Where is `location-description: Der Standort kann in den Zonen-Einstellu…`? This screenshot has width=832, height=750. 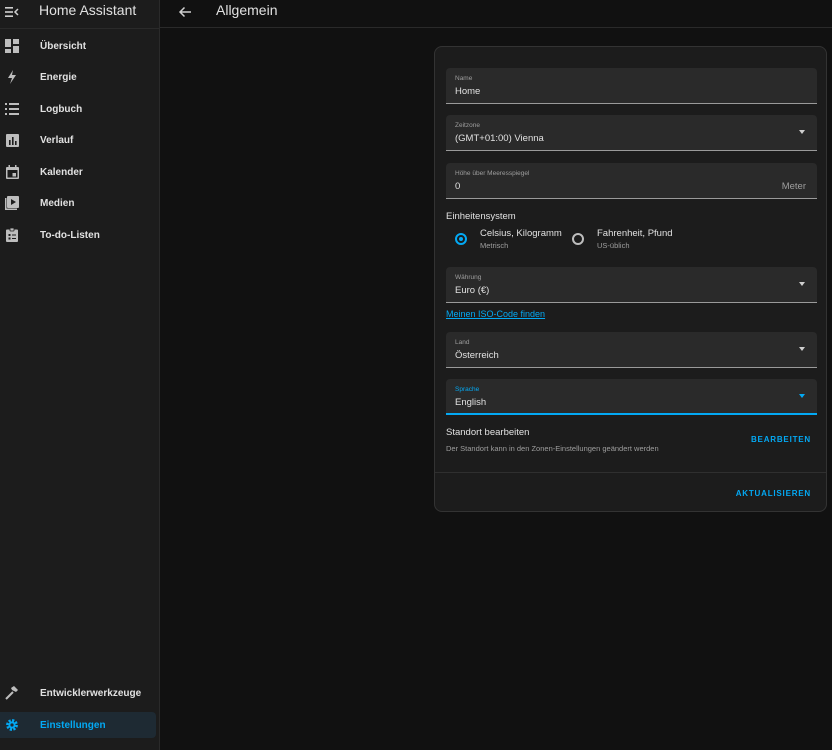
location-description: Der Standort kann in den Zonen-Einstellu… is located at coordinates (552, 448).